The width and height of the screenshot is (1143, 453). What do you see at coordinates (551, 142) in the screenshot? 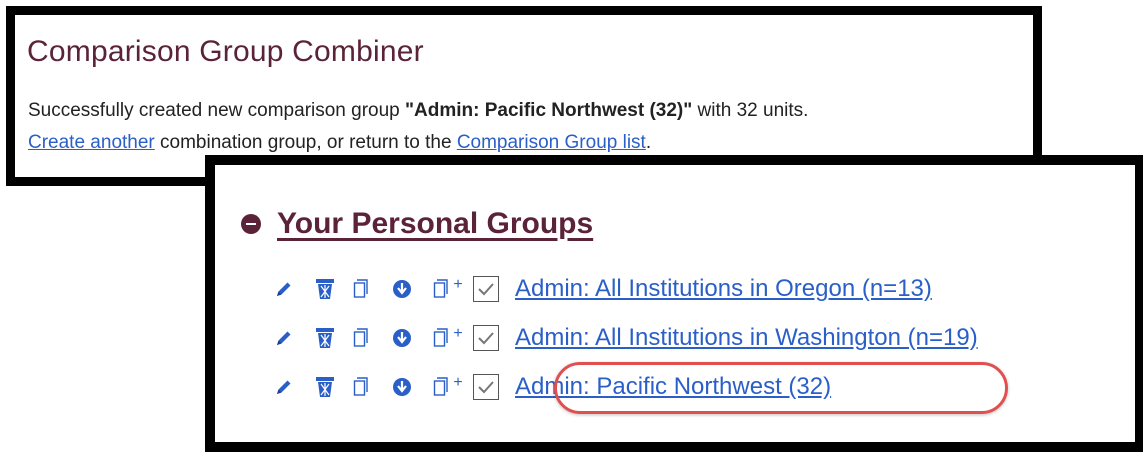
I see `comparison-group-list-link: Comparison Group list` at bounding box center [551, 142].